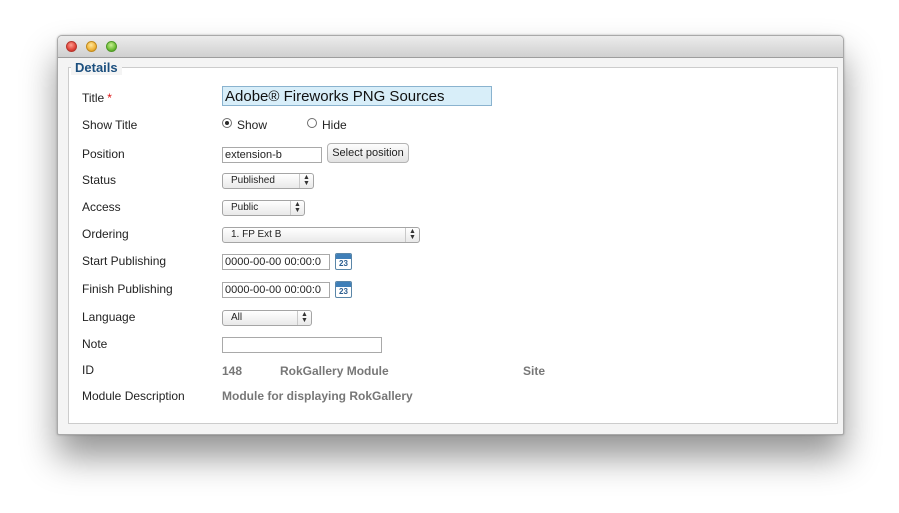 The width and height of the screenshot is (899, 513). What do you see at coordinates (127, 289) in the screenshot?
I see `finish-publishing-label: Finish Publishing` at bounding box center [127, 289].